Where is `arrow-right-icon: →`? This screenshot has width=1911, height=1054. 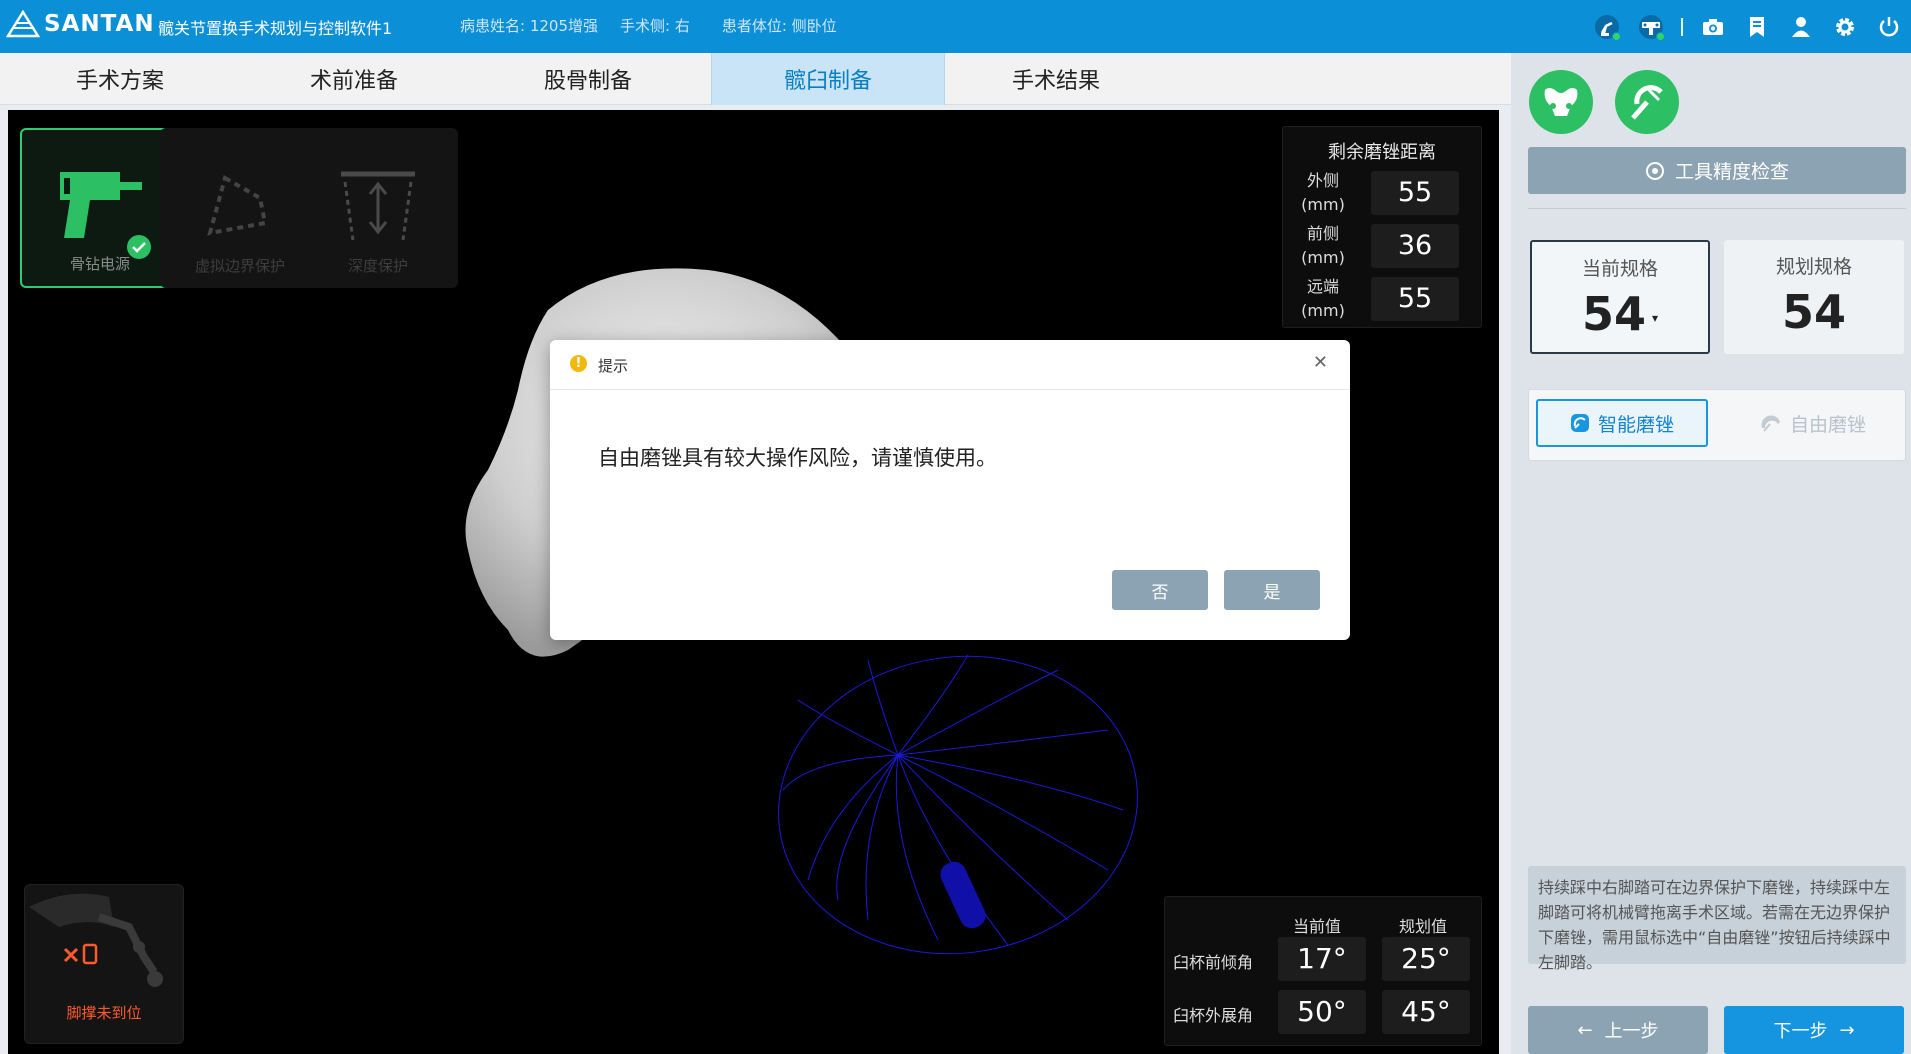 arrow-right-icon: → is located at coordinates (1847, 1030).